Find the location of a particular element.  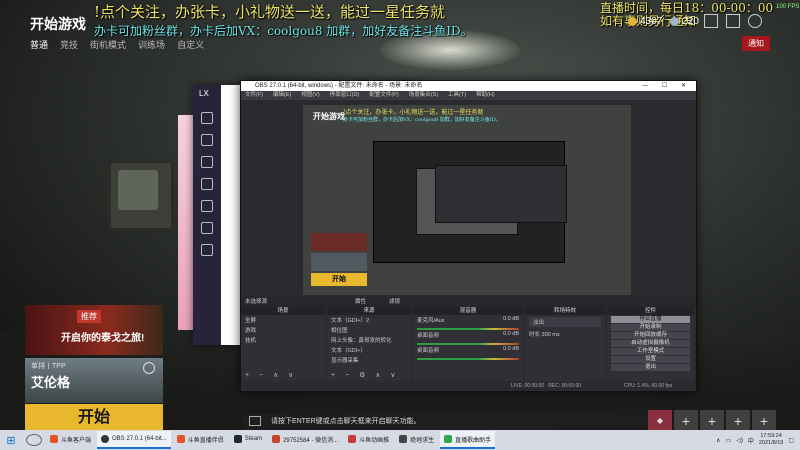

window-controls: — ☐ ✕ is located at coordinates (667, 86).